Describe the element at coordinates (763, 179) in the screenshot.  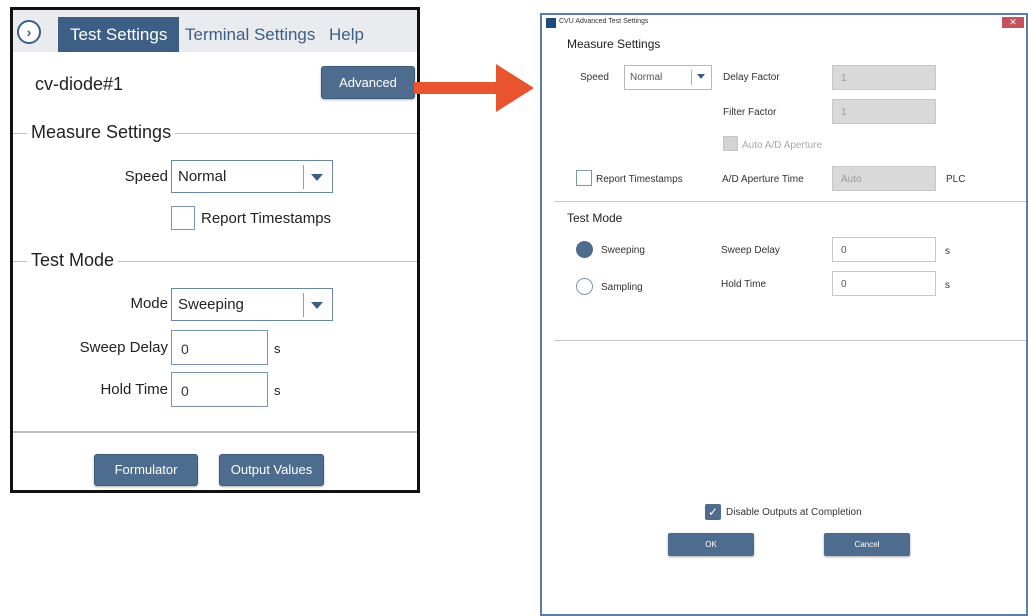
I see `ad-aperture-time-label: A/D Aperture Time` at that location.